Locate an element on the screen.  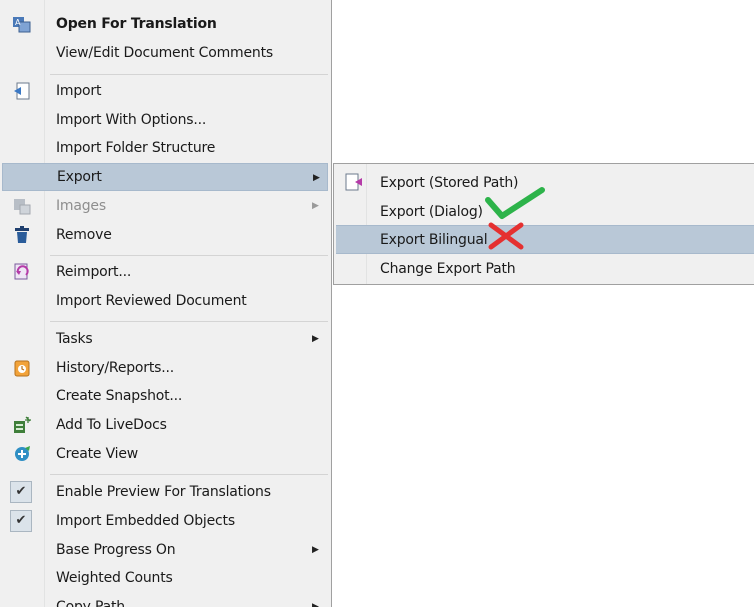
menu-item-label: Add To LiveDocs is located at coordinates (111, 425).